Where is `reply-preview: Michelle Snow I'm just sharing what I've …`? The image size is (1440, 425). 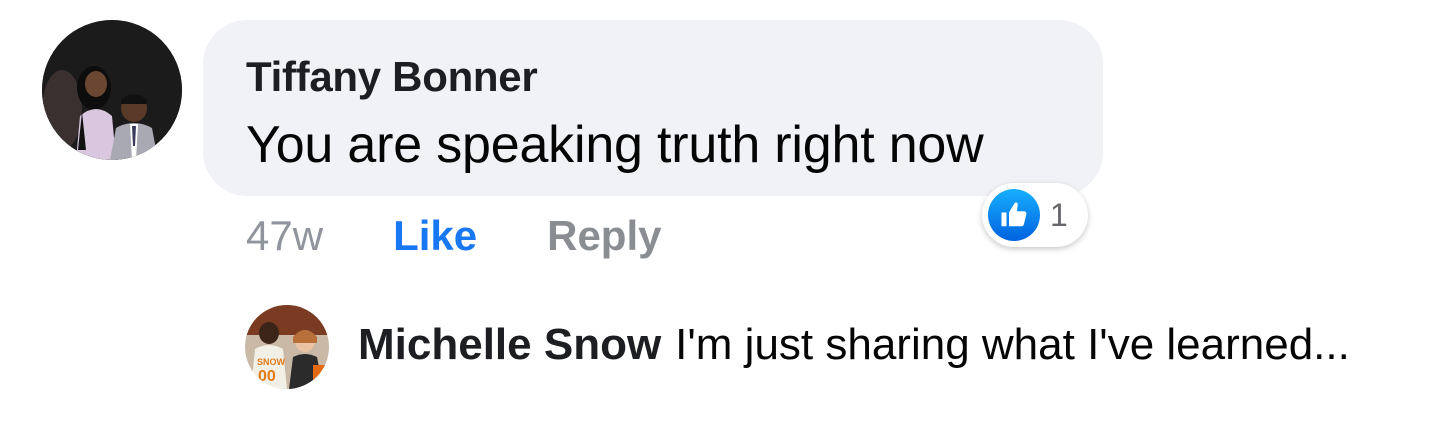
reply-preview: Michelle Snow I'm just sharing what I've … is located at coordinates (854, 345).